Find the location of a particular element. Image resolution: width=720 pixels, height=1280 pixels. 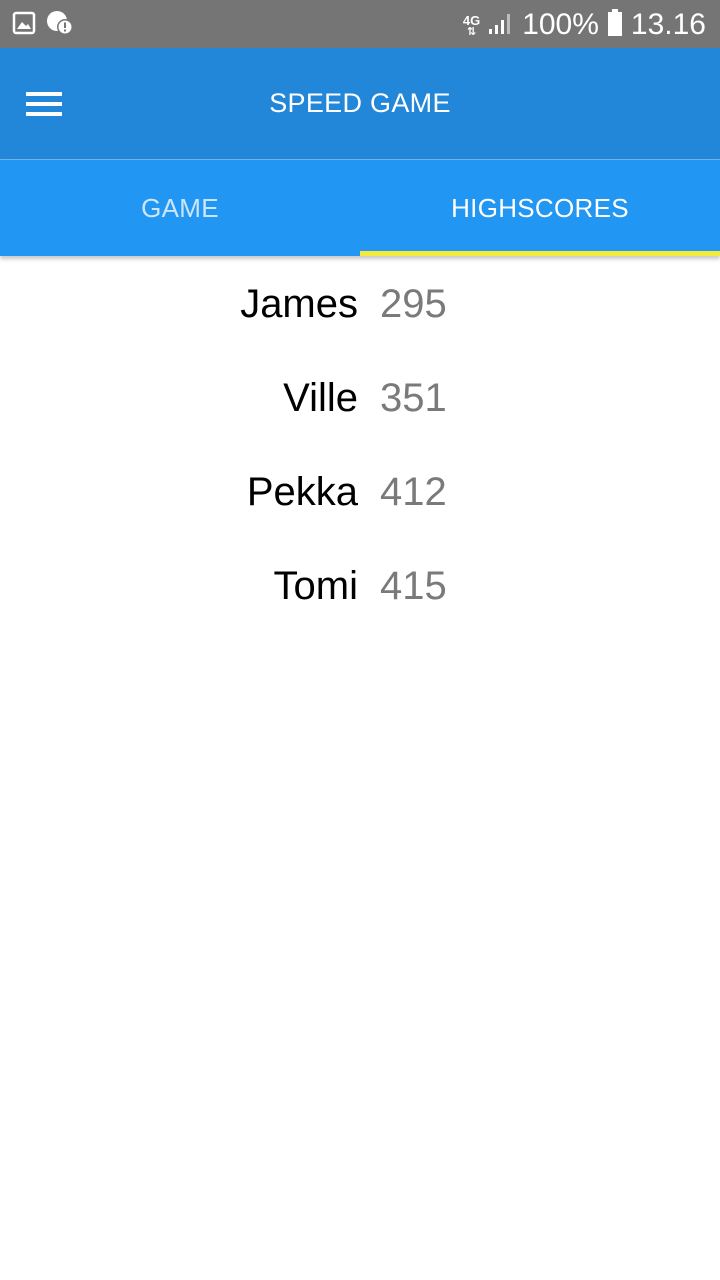

status-system: 4G ⇅ 100% 13.16 is located at coordinates (584, 25).